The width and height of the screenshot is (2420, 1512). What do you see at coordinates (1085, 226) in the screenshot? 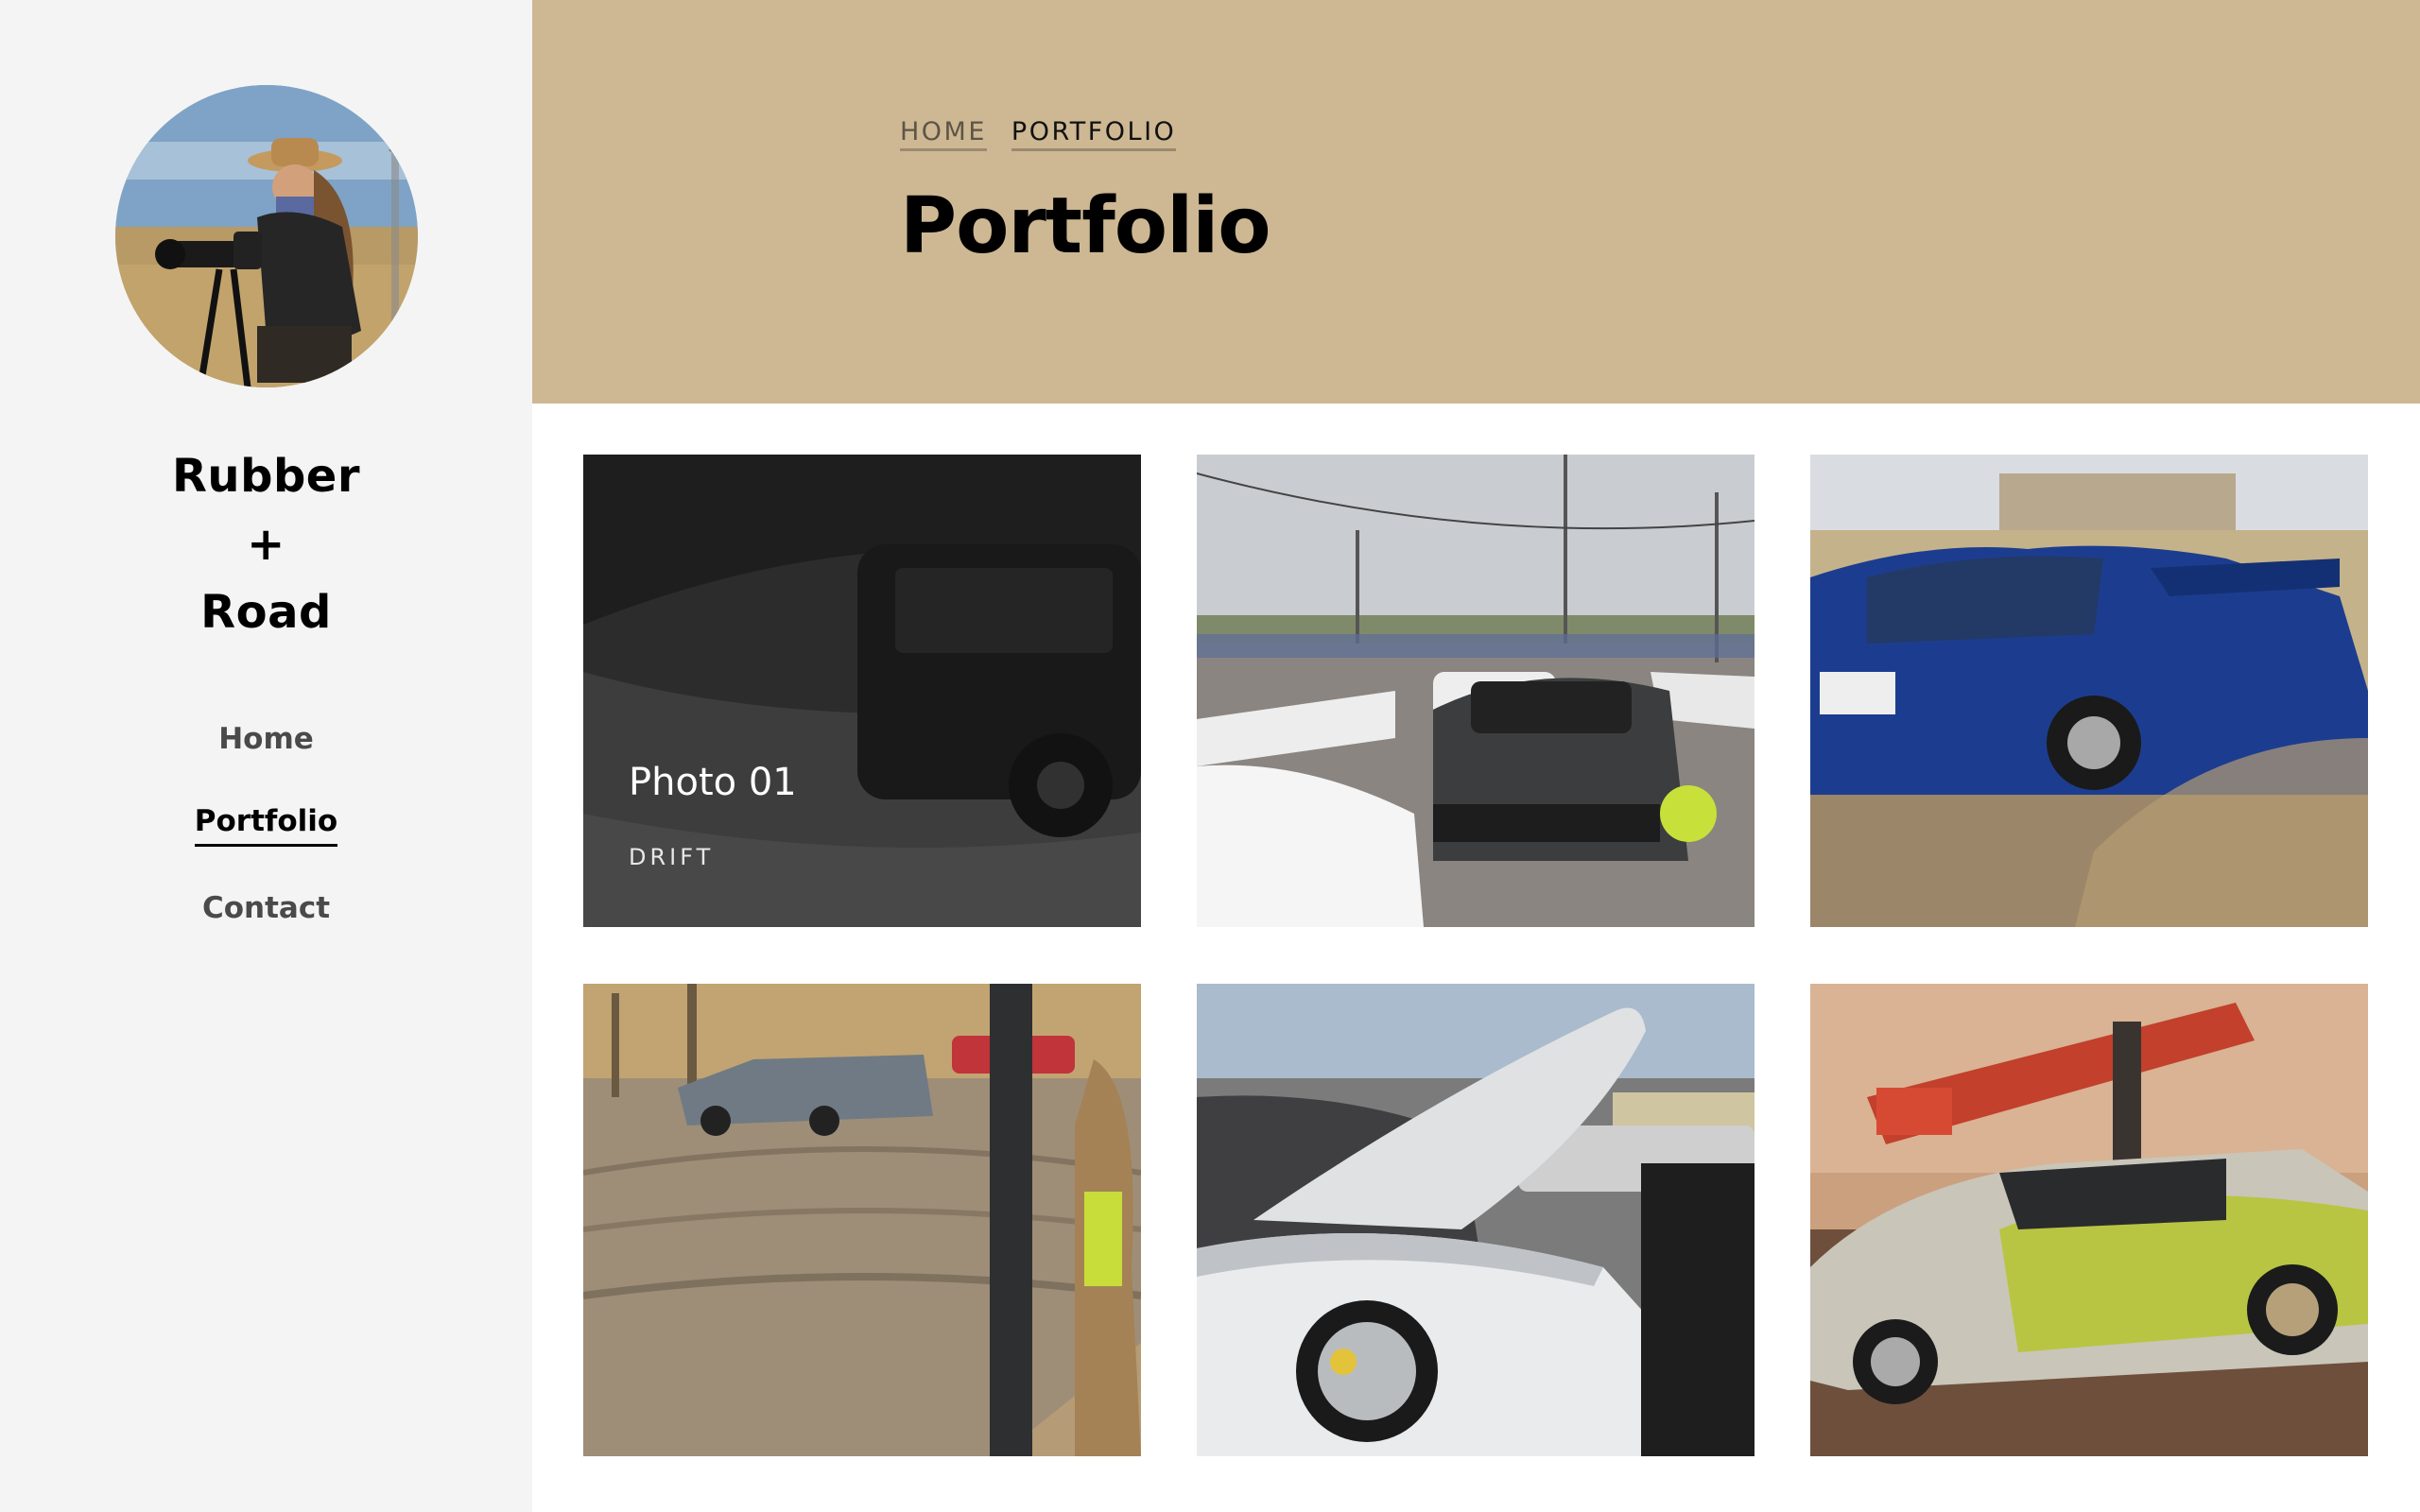
I see `page-title: Portfolio` at bounding box center [1085, 226].